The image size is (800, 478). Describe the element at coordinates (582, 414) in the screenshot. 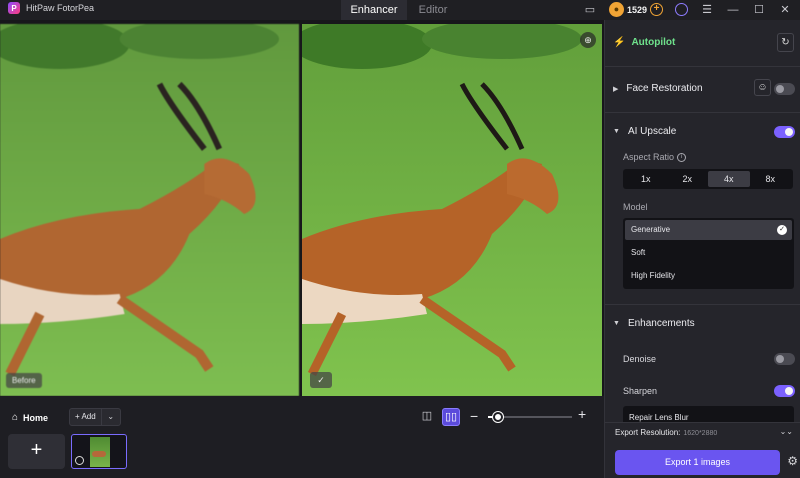

I see `zoom-in-plus-icon: +` at that location.